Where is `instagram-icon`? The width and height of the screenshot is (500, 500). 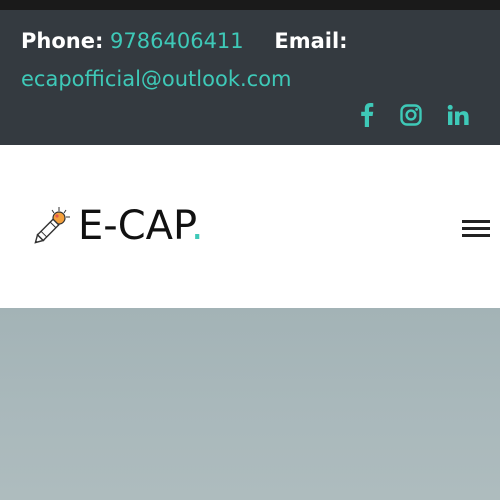
instagram-icon is located at coordinates (411, 115).